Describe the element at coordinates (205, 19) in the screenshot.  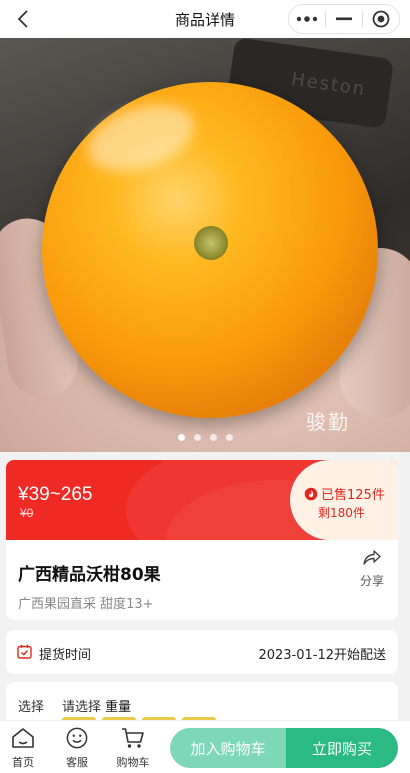
I see `nav-header: 商品详情` at that location.